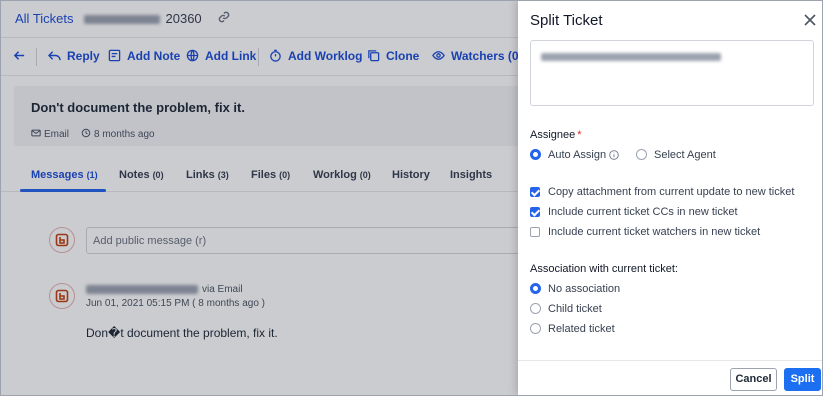 The image size is (823, 396). What do you see at coordinates (553, 135) in the screenshot?
I see `assignee-label-text: Assignee` at bounding box center [553, 135].